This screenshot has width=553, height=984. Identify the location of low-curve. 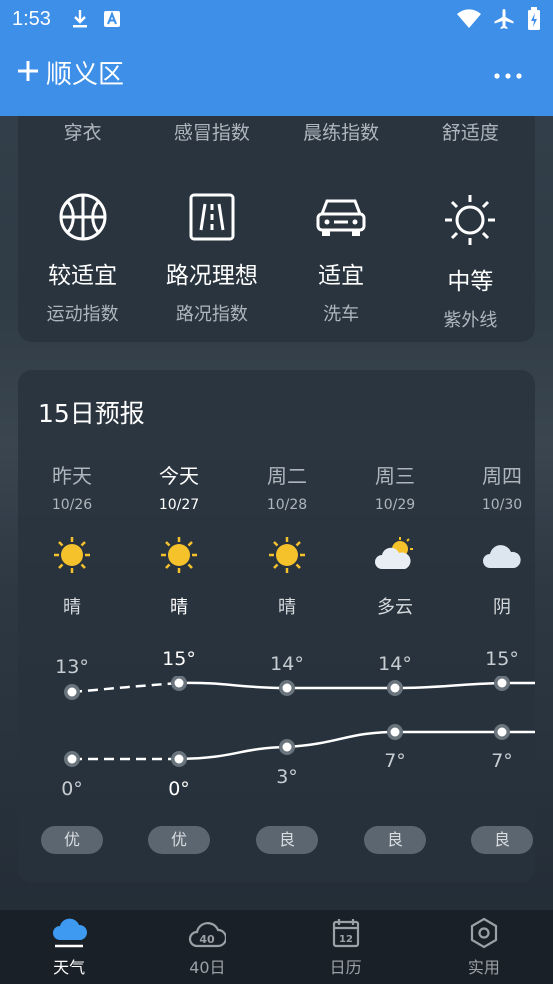
(356, 745).